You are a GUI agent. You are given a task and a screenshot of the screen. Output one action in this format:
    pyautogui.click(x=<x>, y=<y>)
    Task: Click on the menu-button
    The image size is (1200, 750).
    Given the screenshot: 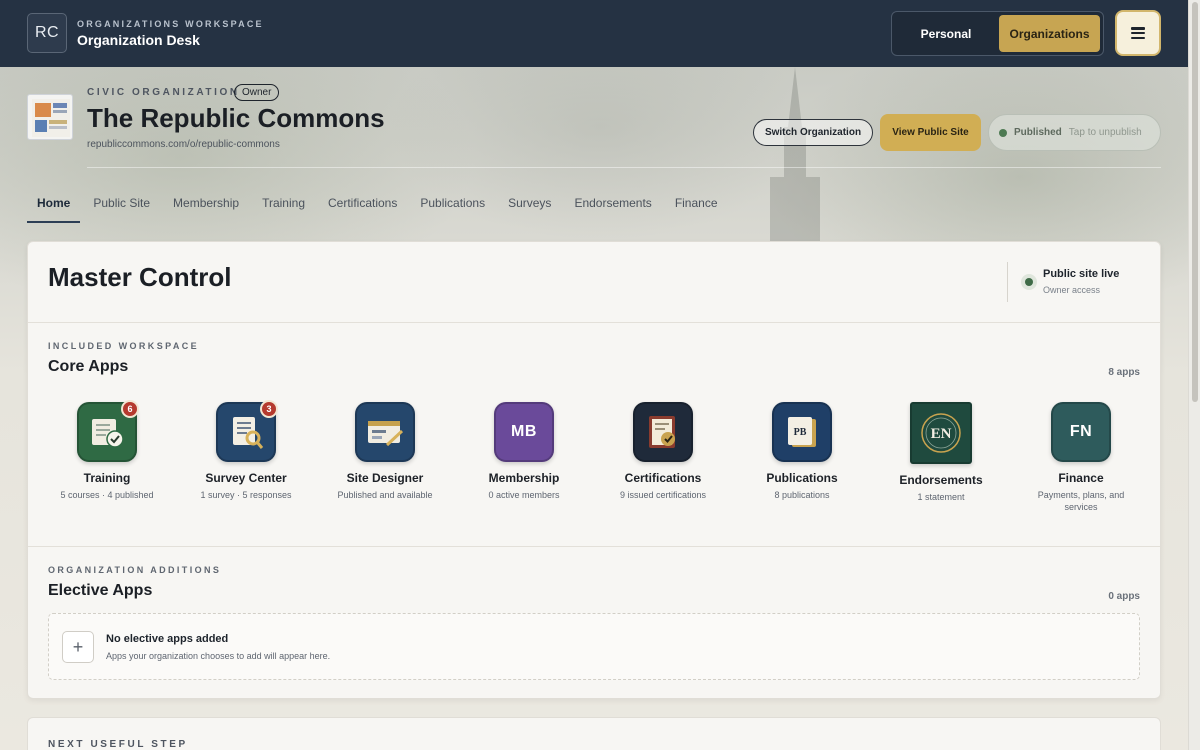 What is the action you would take?
    pyautogui.click(x=1138, y=33)
    